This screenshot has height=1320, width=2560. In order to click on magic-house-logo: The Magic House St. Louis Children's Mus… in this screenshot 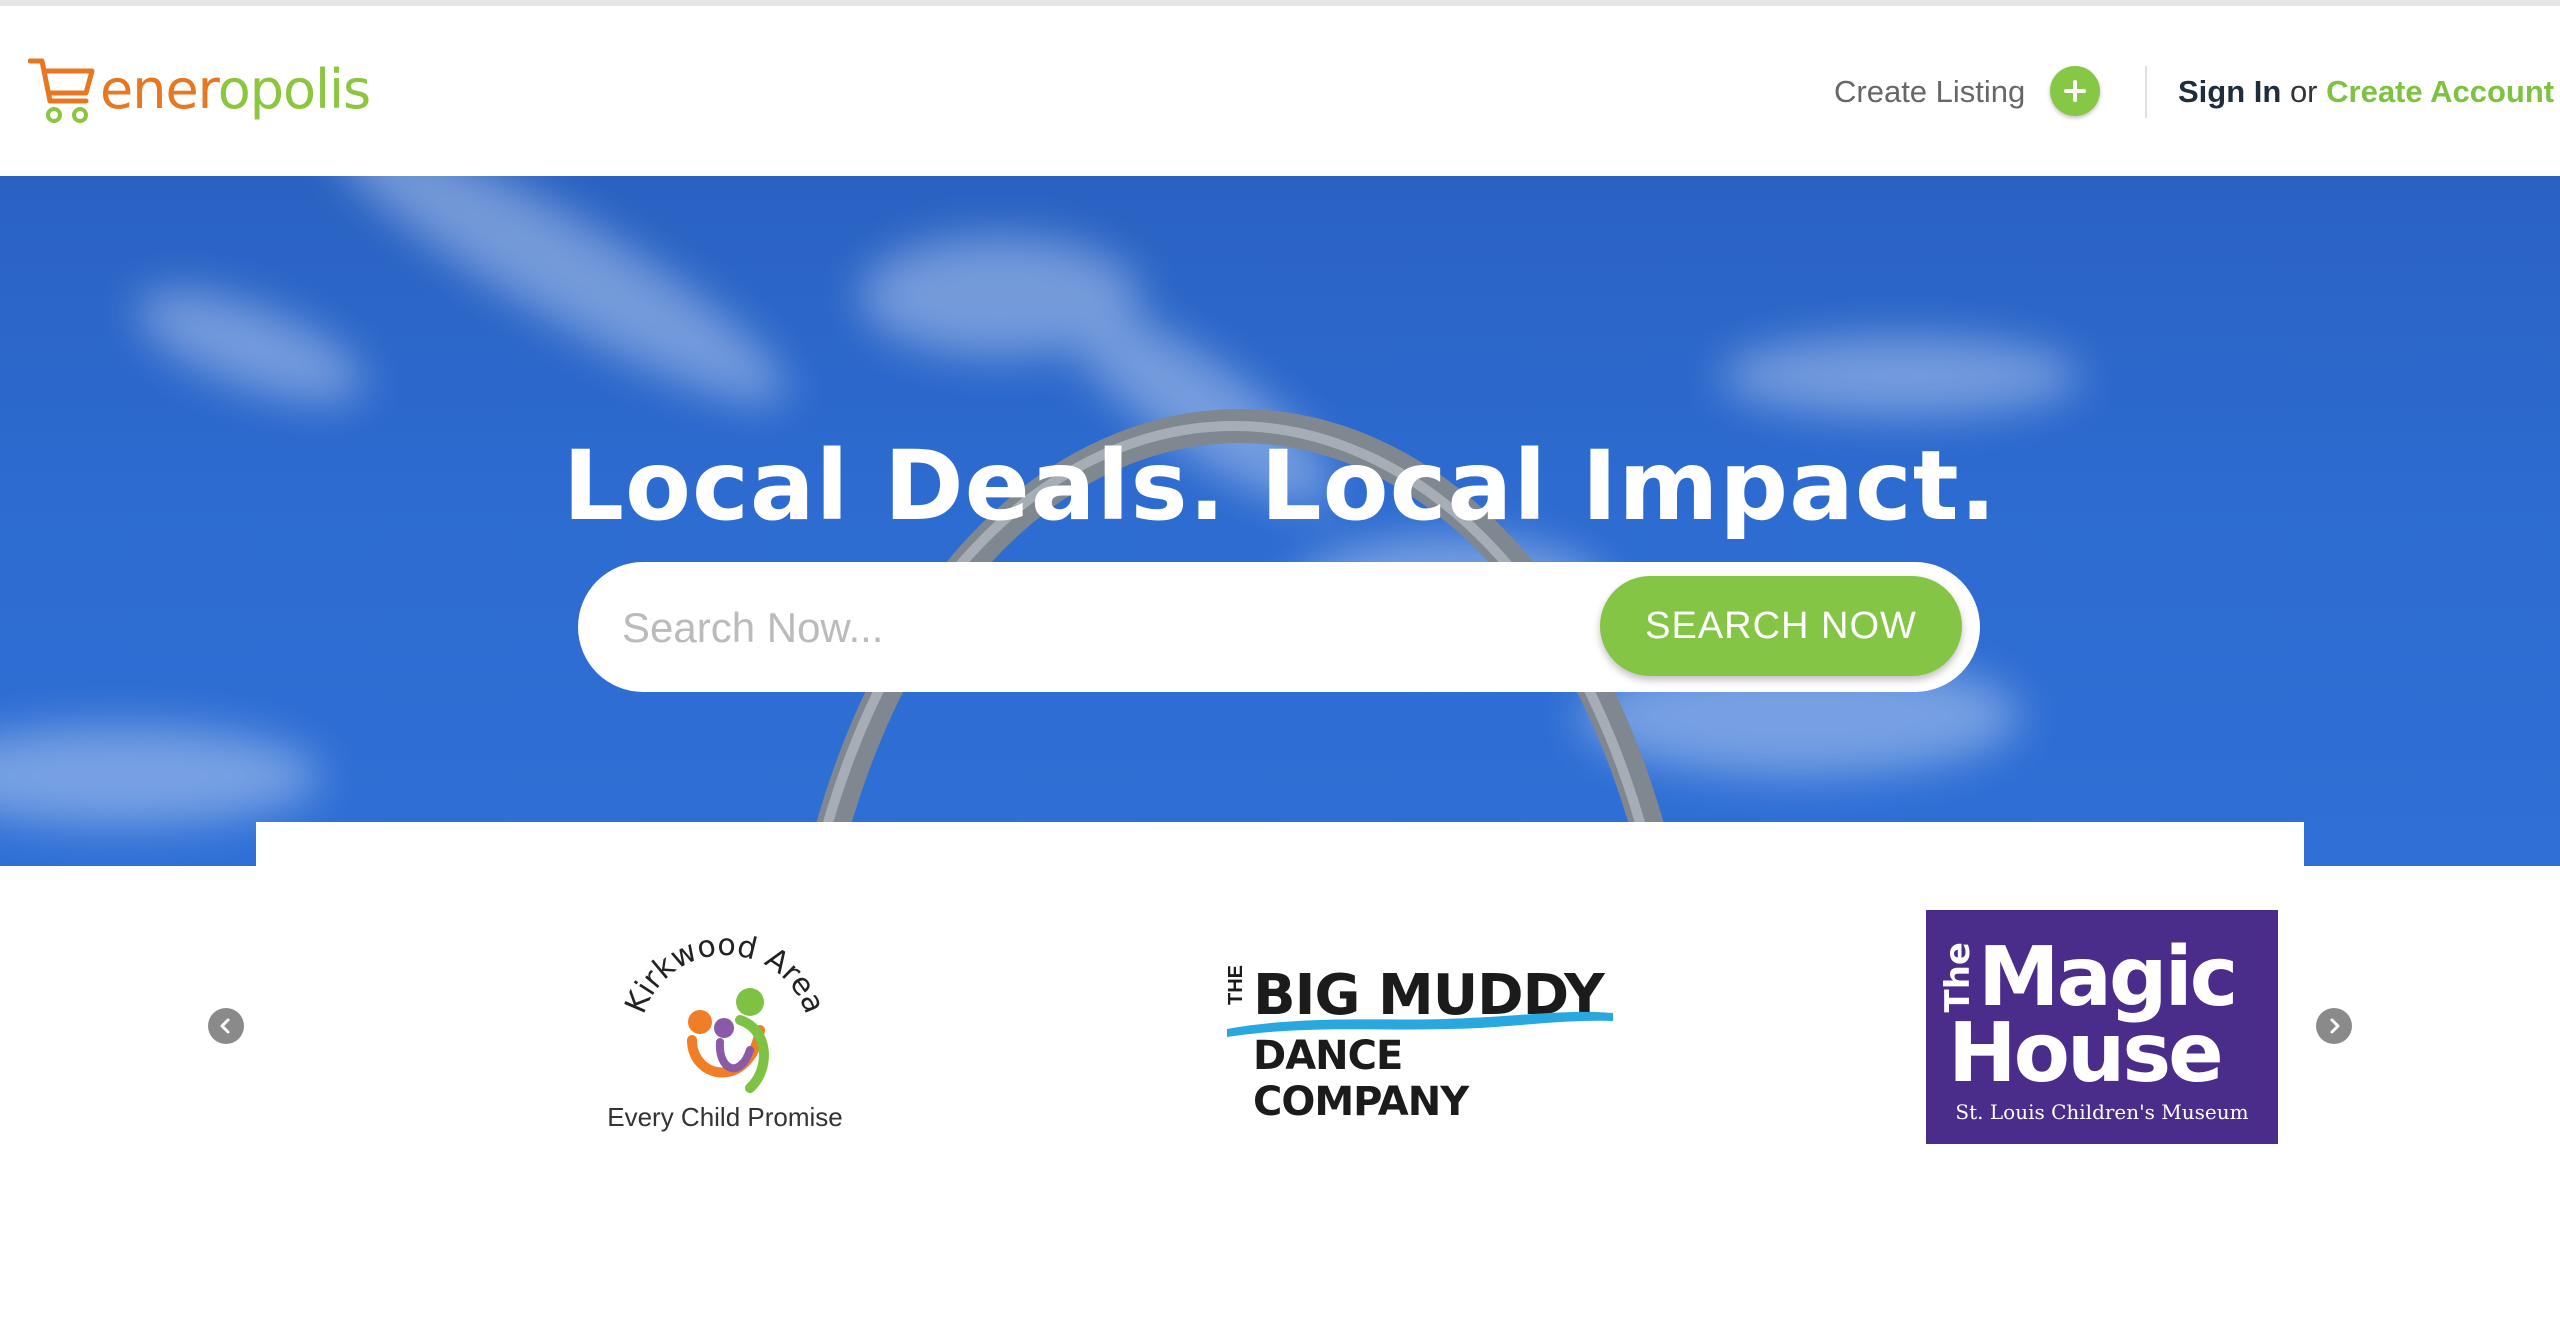, I will do `click(2102, 1027)`.